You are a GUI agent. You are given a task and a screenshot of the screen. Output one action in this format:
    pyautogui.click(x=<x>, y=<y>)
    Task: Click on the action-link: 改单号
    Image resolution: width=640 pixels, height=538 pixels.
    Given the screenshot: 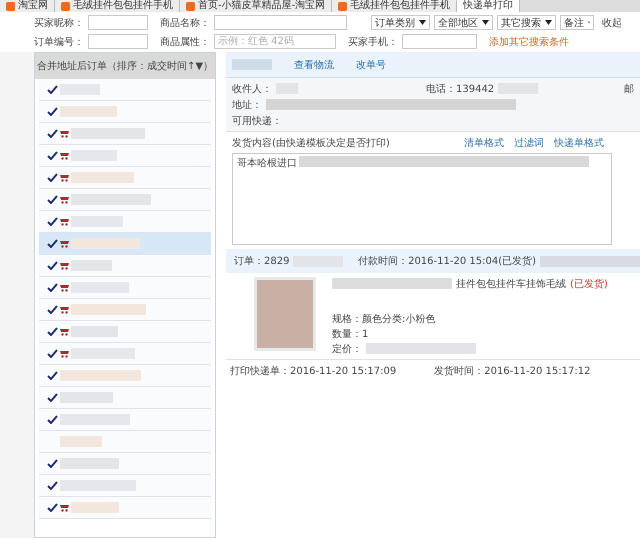 What is the action you would take?
    pyautogui.click(x=371, y=65)
    